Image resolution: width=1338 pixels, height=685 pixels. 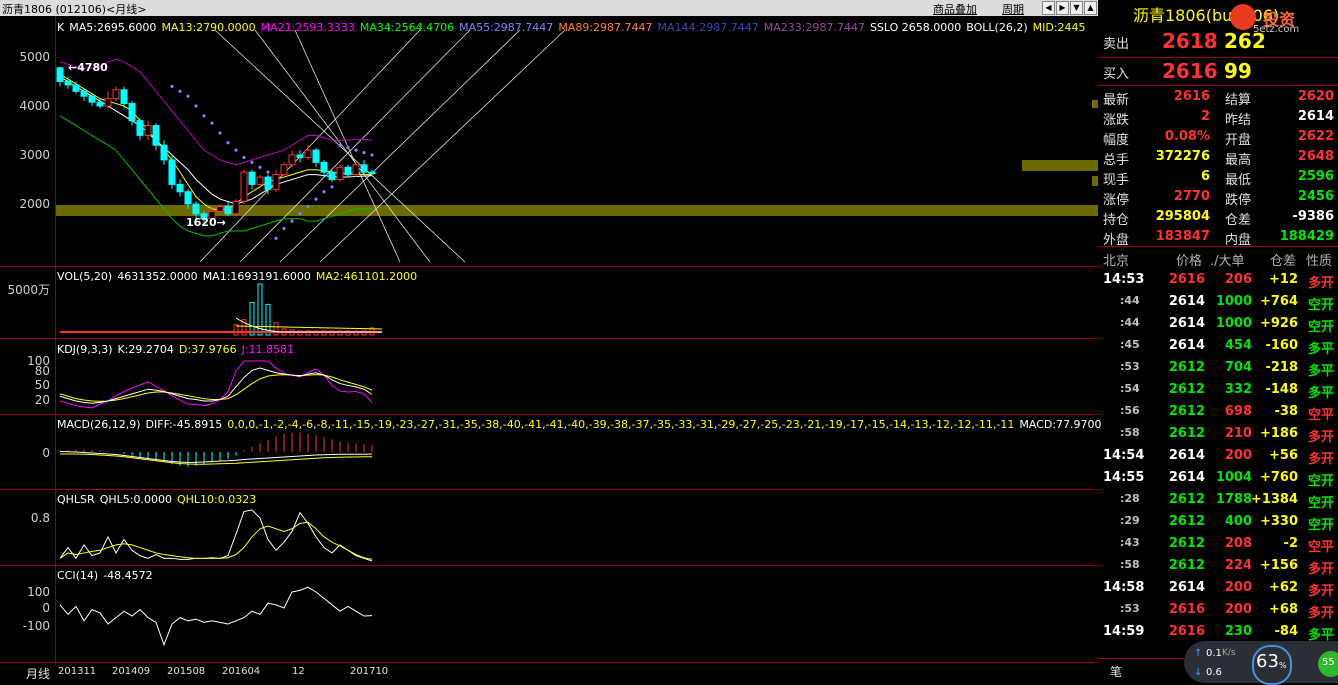 What do you see at coordinates (1218, 349) in the screenshot?
I see `tick-row: :45 2614 454 -160 多平` at bounding box center [1218, 349].